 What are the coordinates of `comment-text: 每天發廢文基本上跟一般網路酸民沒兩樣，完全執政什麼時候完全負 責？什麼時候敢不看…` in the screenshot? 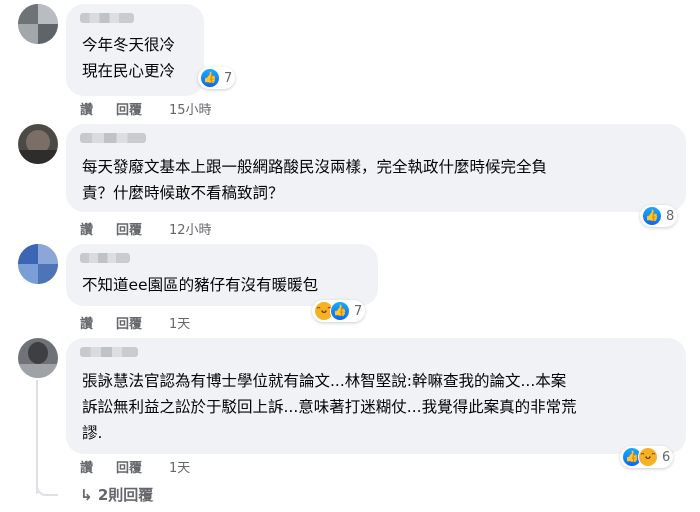 It's located at (315, 180).